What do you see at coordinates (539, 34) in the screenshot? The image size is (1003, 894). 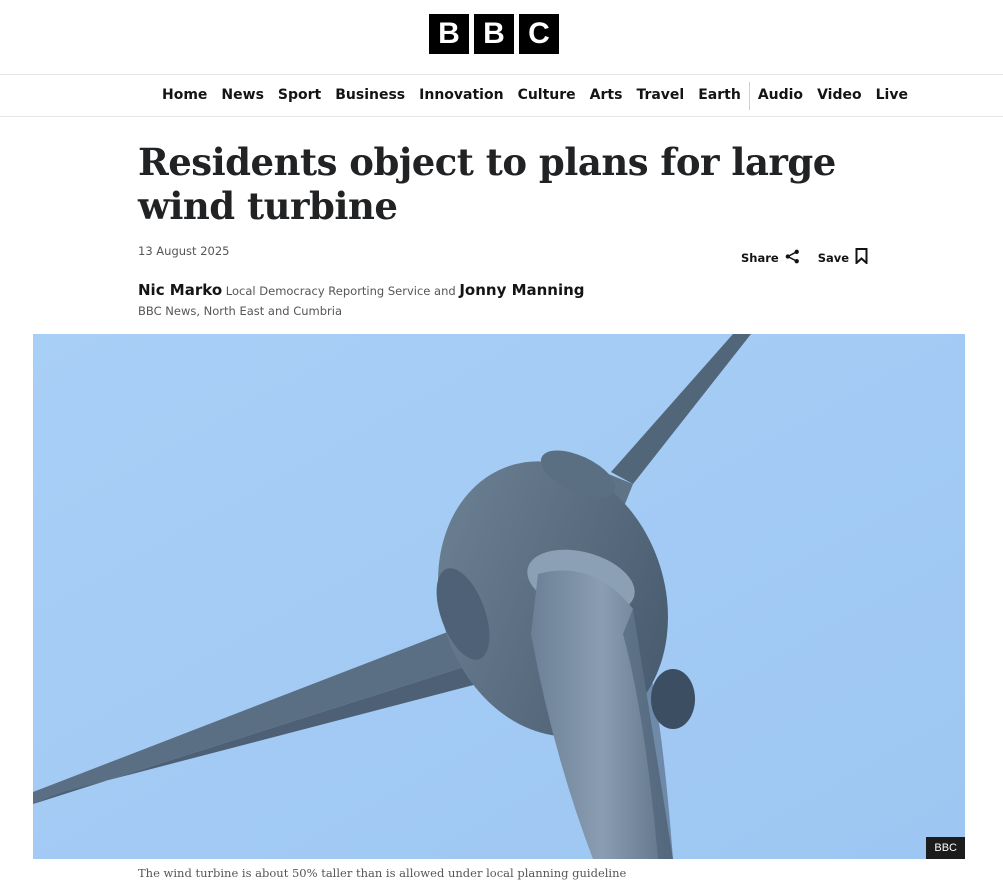 I see `logo-letter: C` at bounding box center [539, 34].